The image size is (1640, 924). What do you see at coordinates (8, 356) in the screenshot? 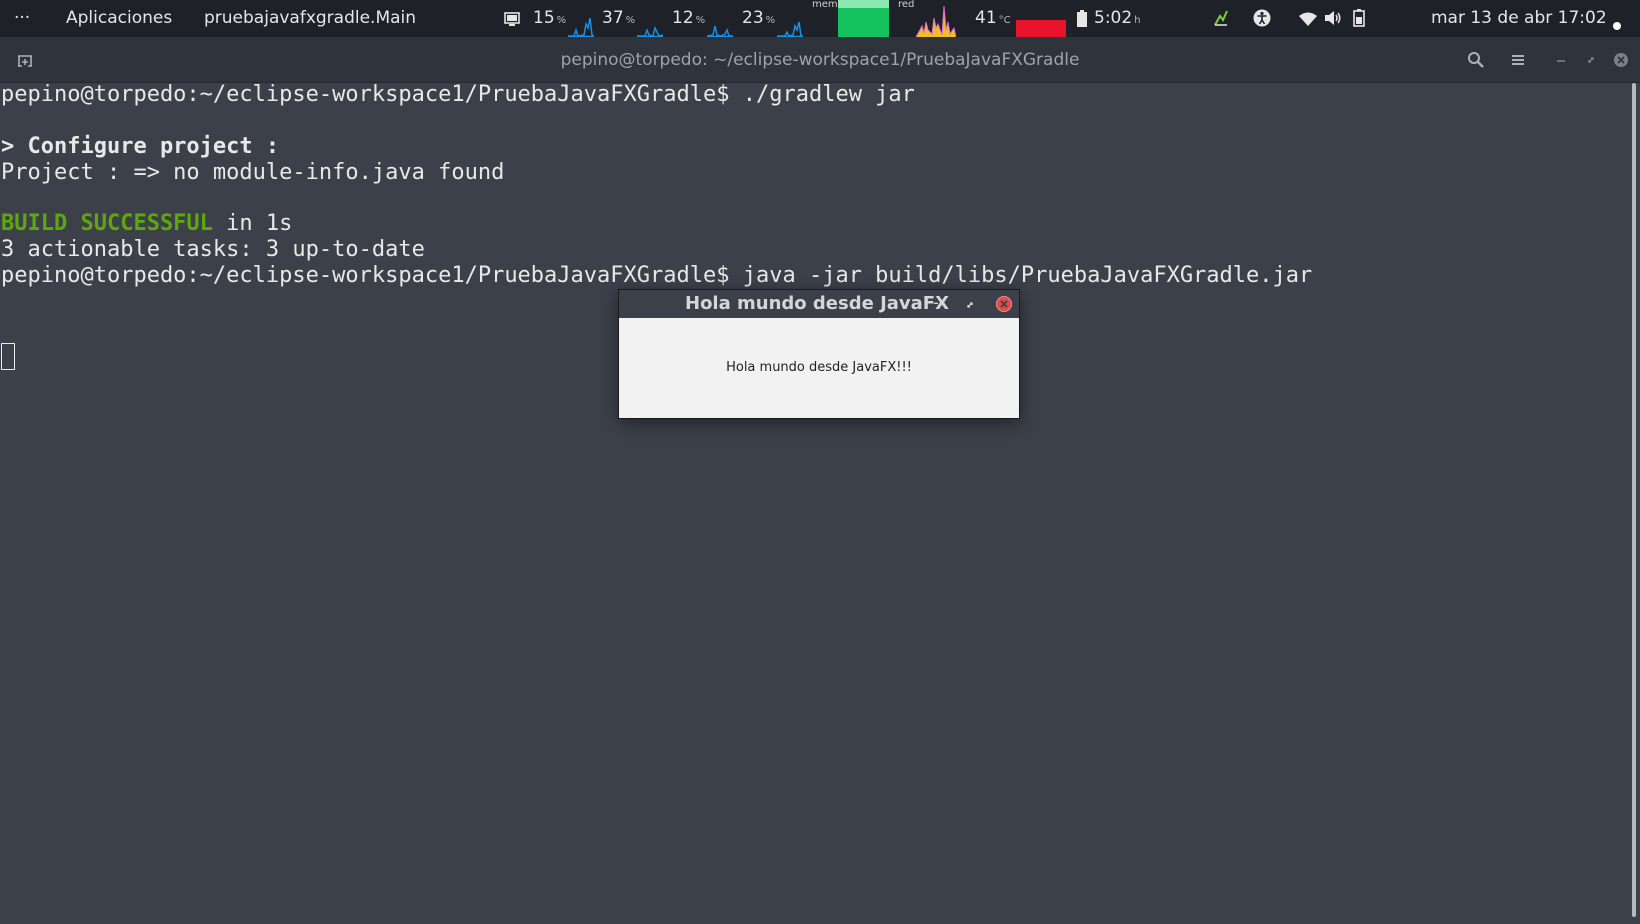
I see `terminal-cursor` at bounding box center [8, 356].